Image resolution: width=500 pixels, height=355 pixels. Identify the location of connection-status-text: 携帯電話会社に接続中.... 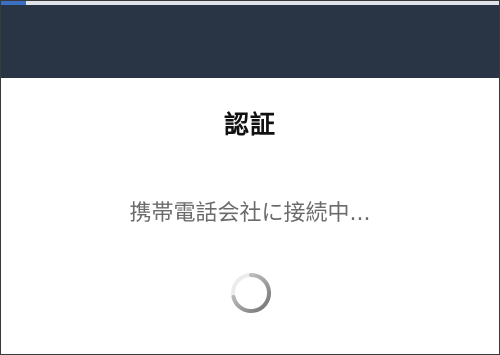
(250, 213).